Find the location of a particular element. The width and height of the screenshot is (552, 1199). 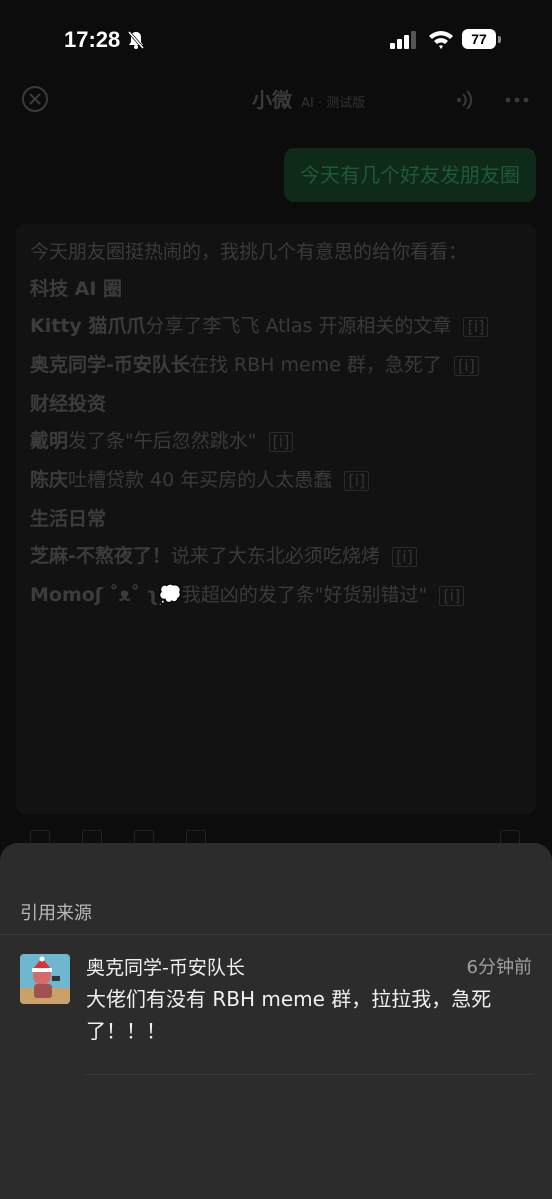

close-button is located at coordinates (35, 99).